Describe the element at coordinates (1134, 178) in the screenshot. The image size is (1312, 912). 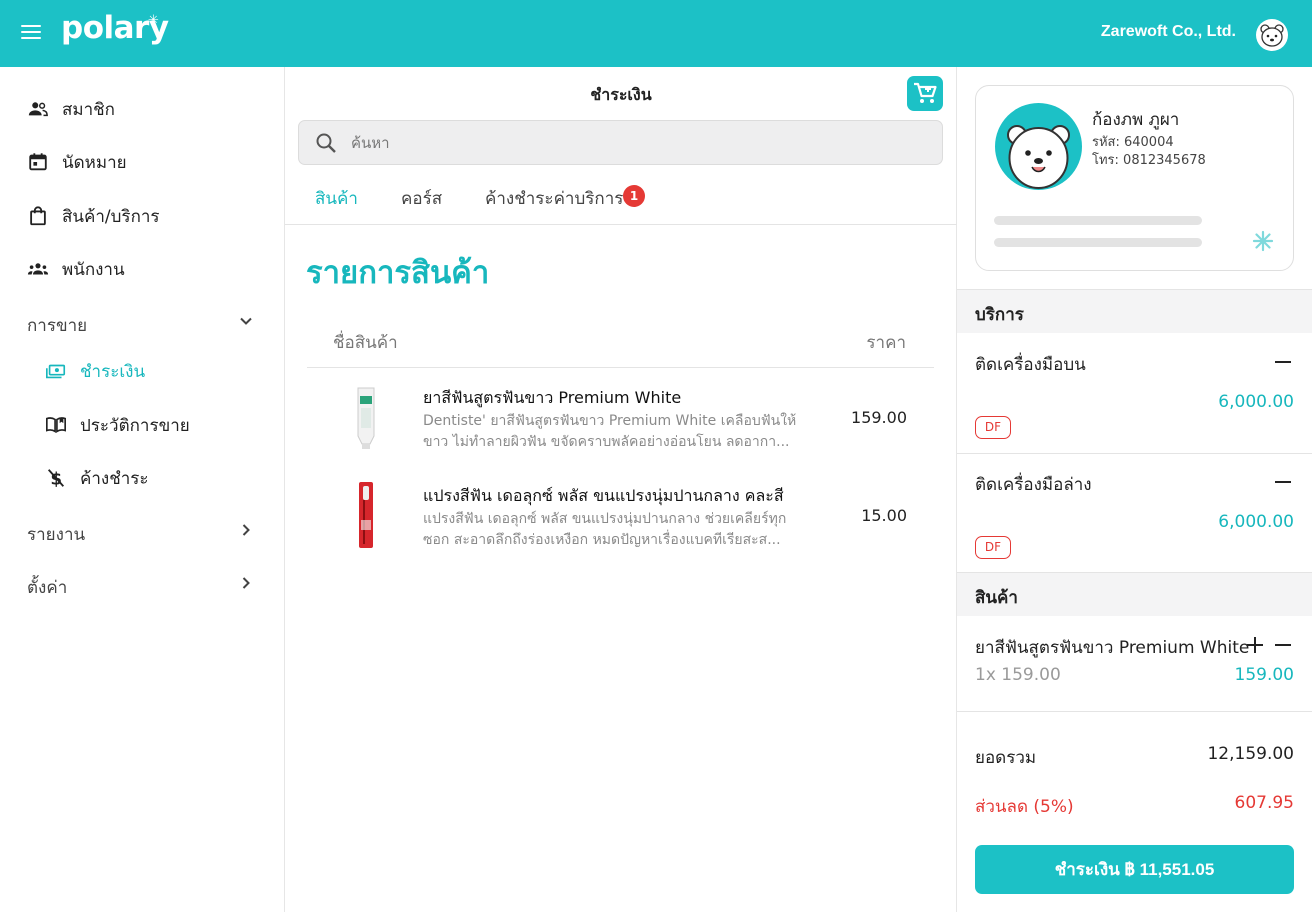
I see `member-card: ก้องภพ ภูผา รหัส: 640004 โทร: 0812345678` at that location.